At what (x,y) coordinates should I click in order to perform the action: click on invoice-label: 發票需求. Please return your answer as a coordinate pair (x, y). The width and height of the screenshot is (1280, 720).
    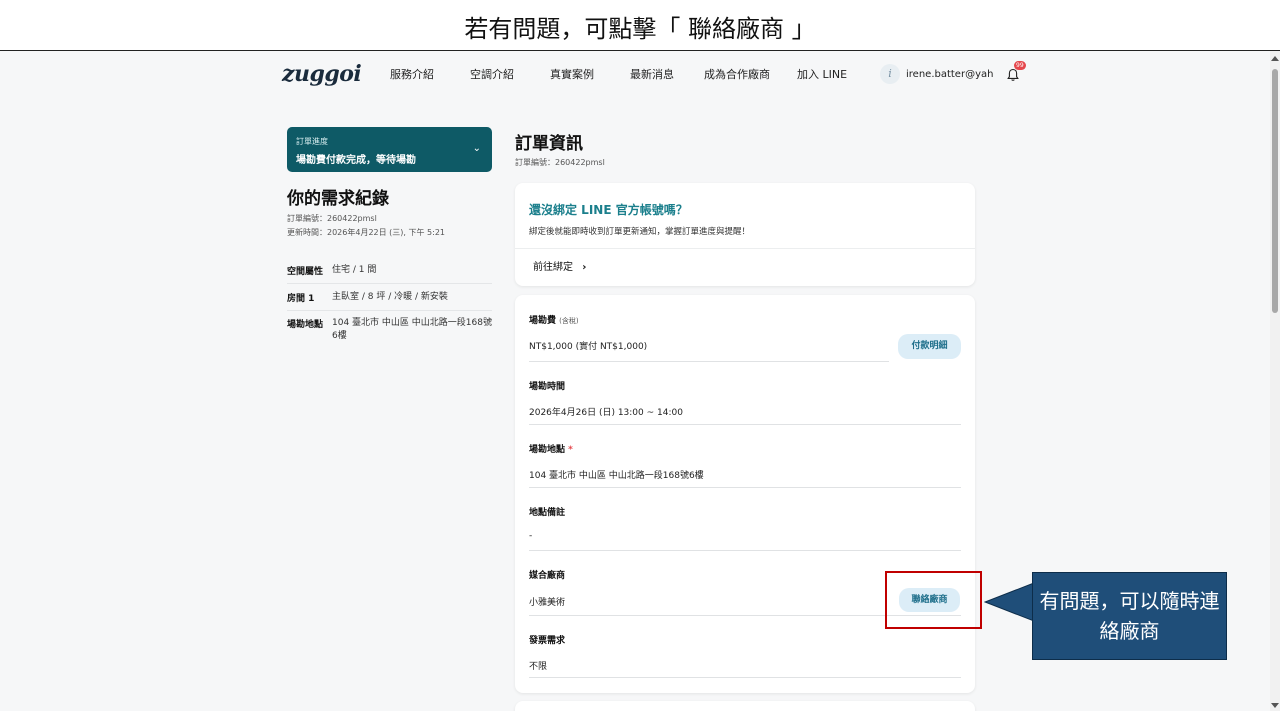
    Looking at the image, I should click on (547, 641).